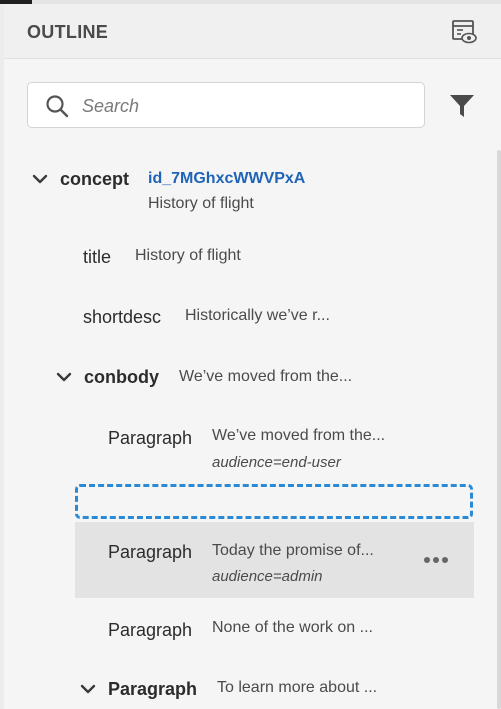  What do you see at coordinates (68, 32) in the screenshot?
I see `panel-title: OUTLINE` at bounding box center [68, 32].